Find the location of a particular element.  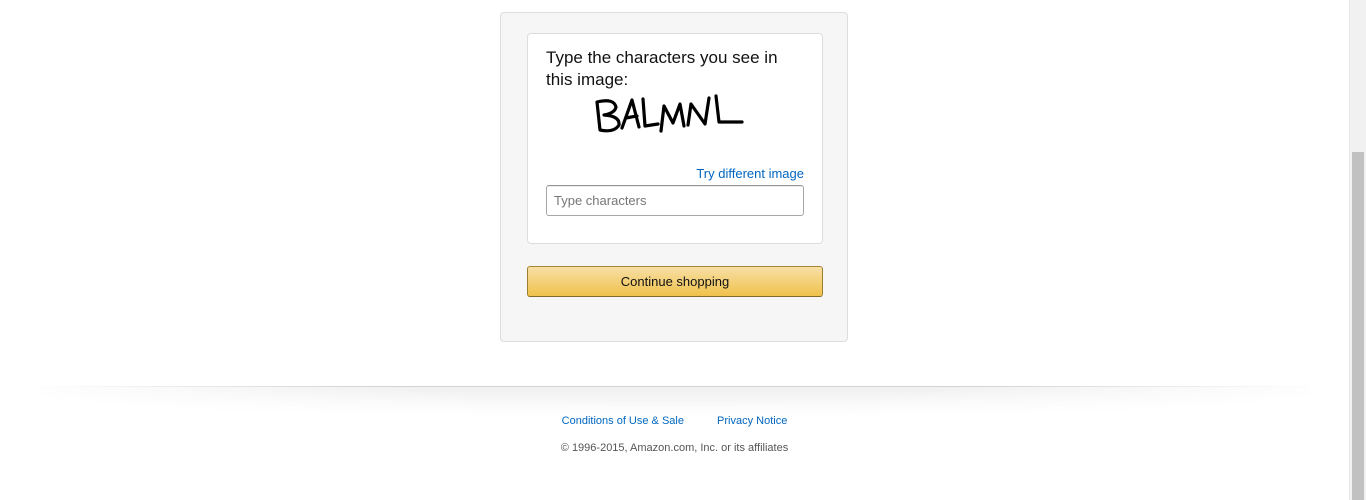

continue-shopping-button: Continue shopping is located at coordinates (675, 281).